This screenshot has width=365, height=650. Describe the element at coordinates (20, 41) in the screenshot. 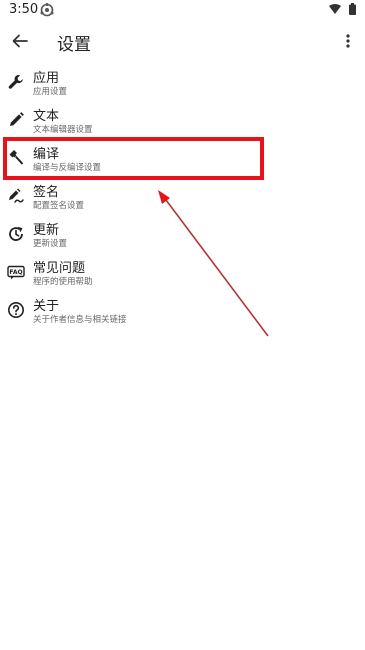

I see `arrow-back-icon` at that location.